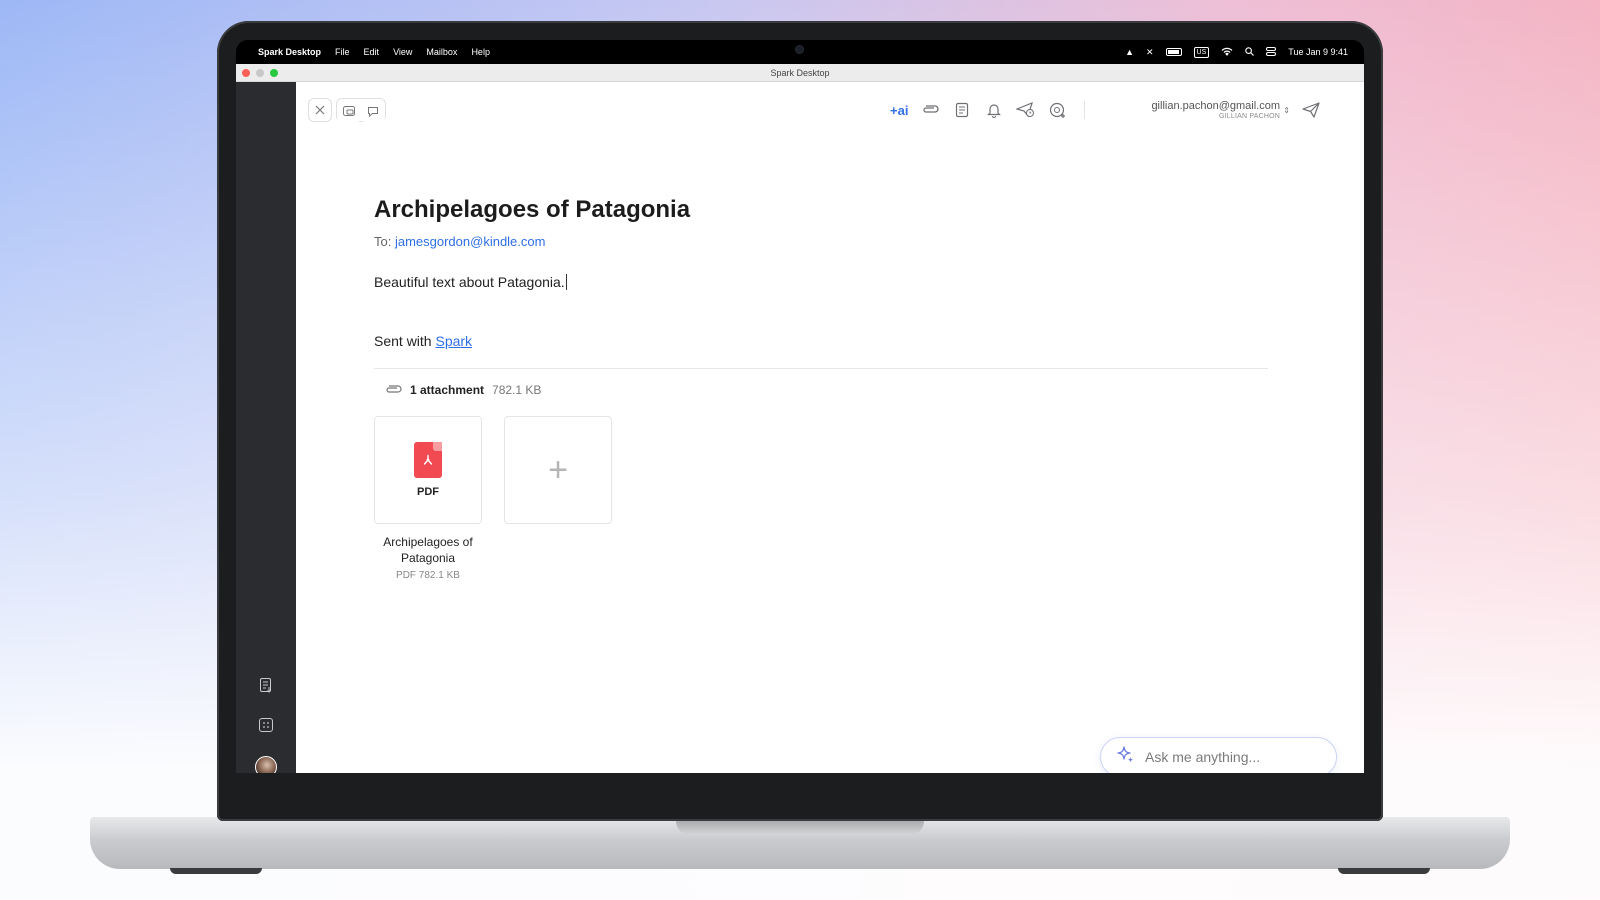 Image resolution: width=1600 pixels, height=900 pixels. I want to click on window-titlebar: Spark Desktop, so click(800, 73).